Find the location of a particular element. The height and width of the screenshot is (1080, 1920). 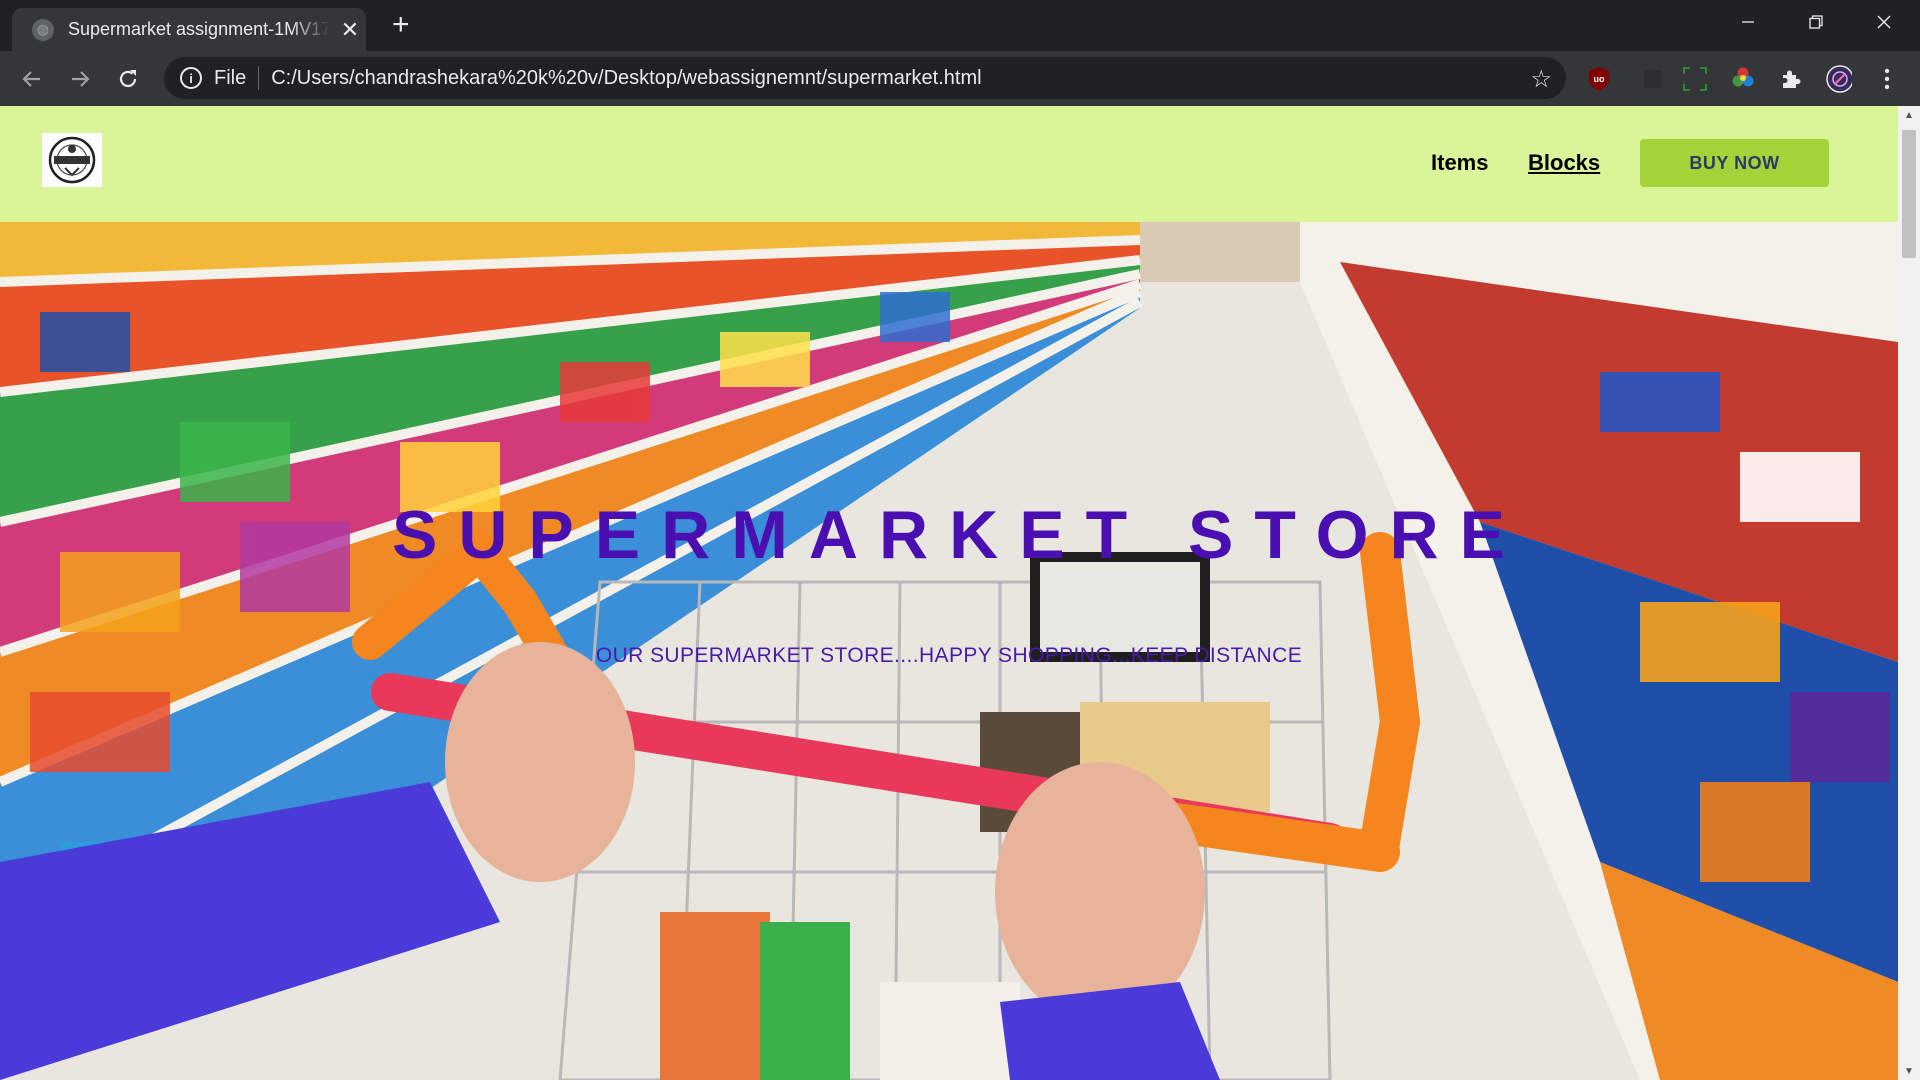

tab-close-button: ✕ is located at coordinates (350, 29).